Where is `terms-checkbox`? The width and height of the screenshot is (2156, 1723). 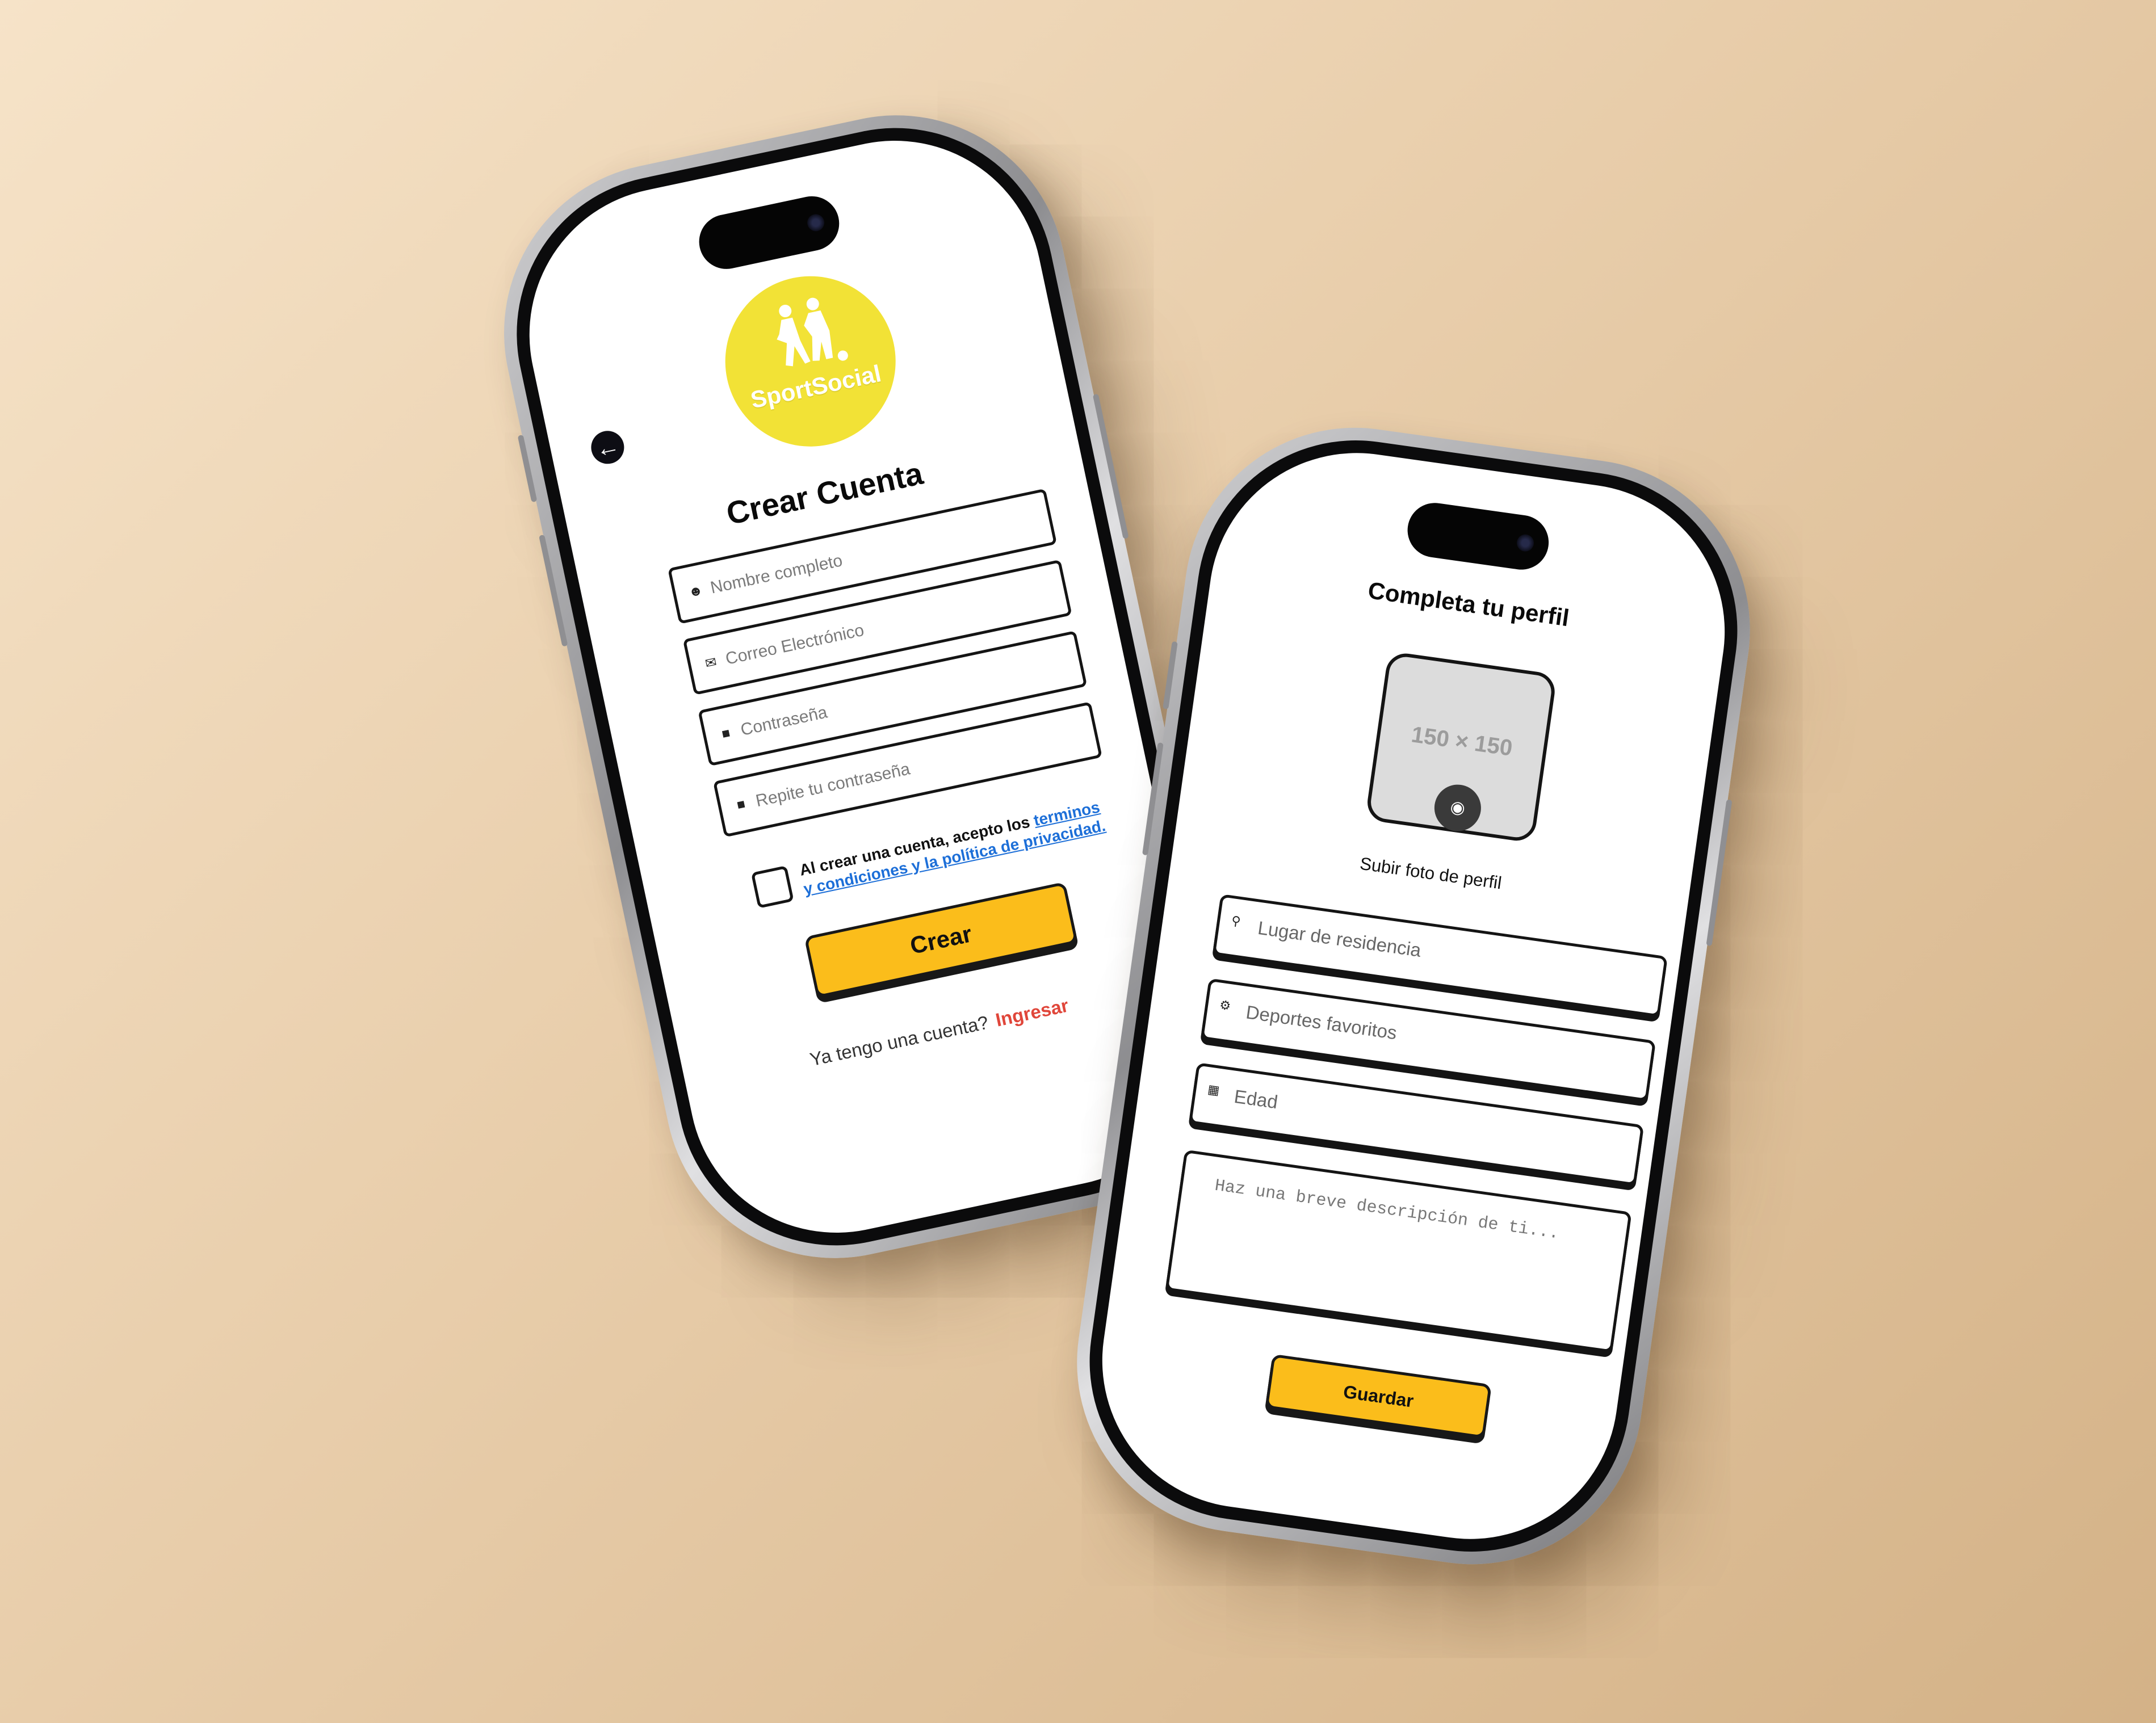 terms-checkbox is located at coordinates (772, 887).